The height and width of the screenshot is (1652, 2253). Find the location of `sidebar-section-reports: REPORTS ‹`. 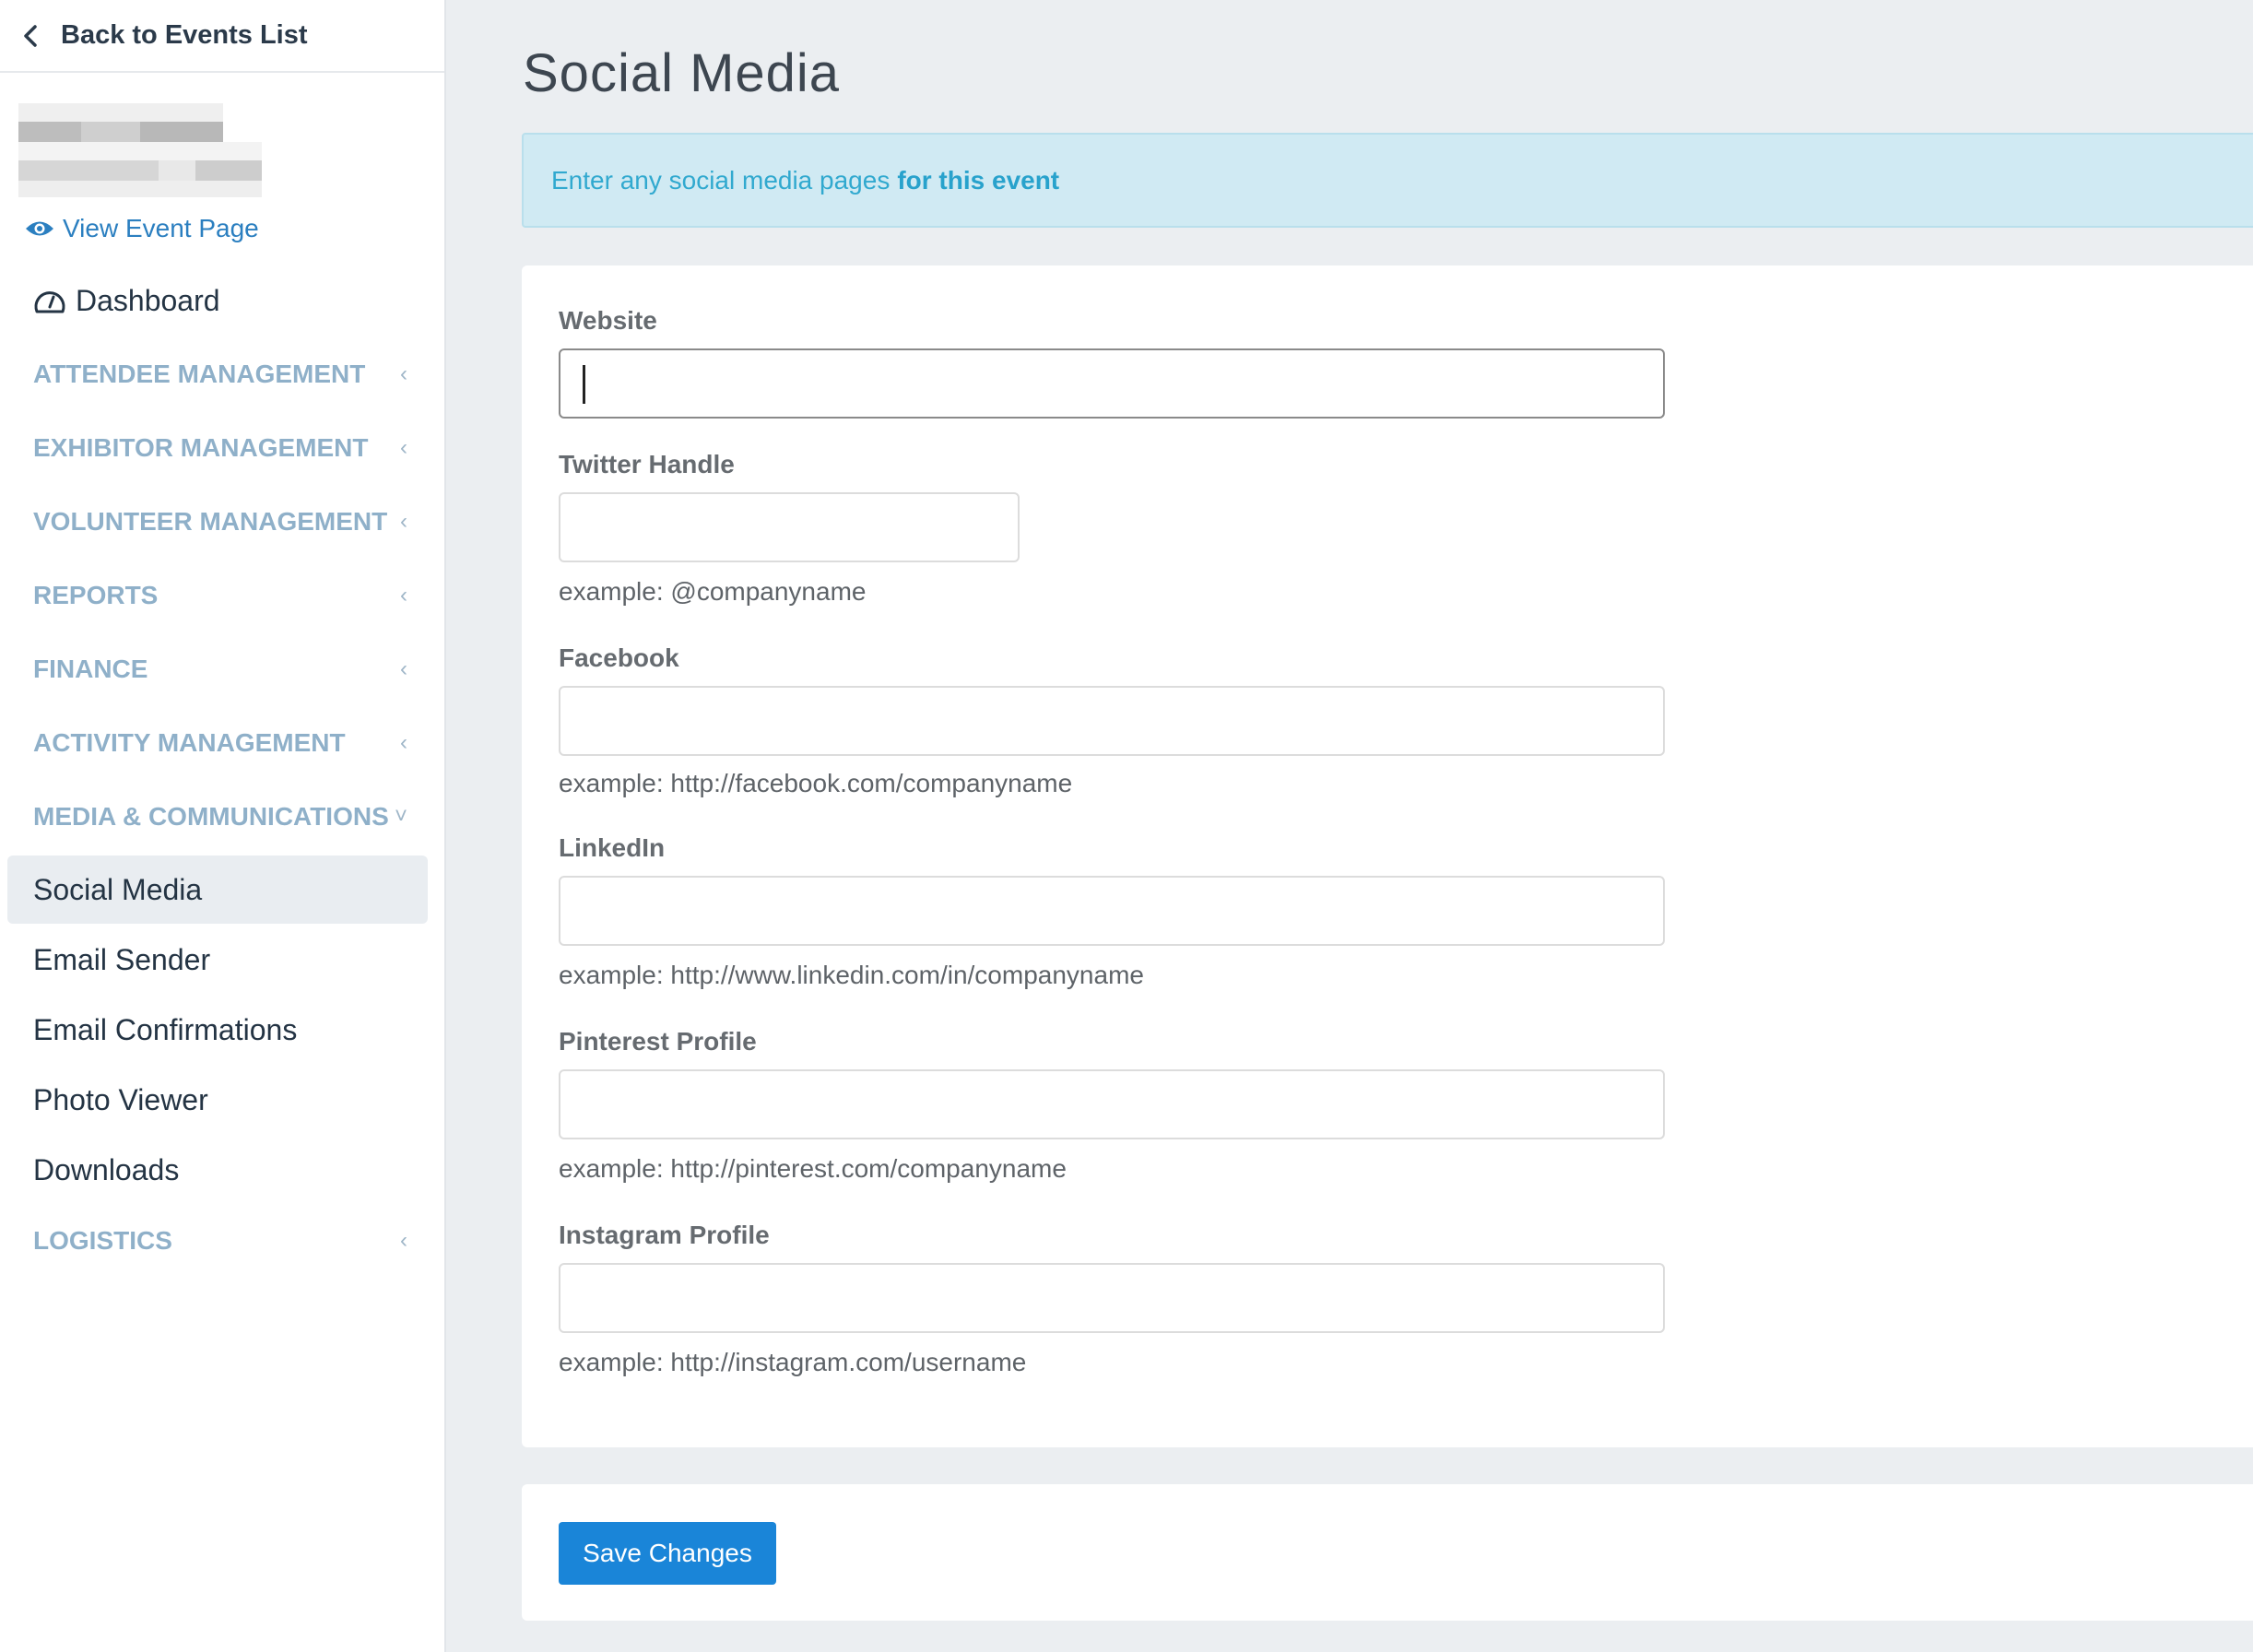

sidebar-section-reports: REPORTS ‹ is located at coordinates (222, 595).